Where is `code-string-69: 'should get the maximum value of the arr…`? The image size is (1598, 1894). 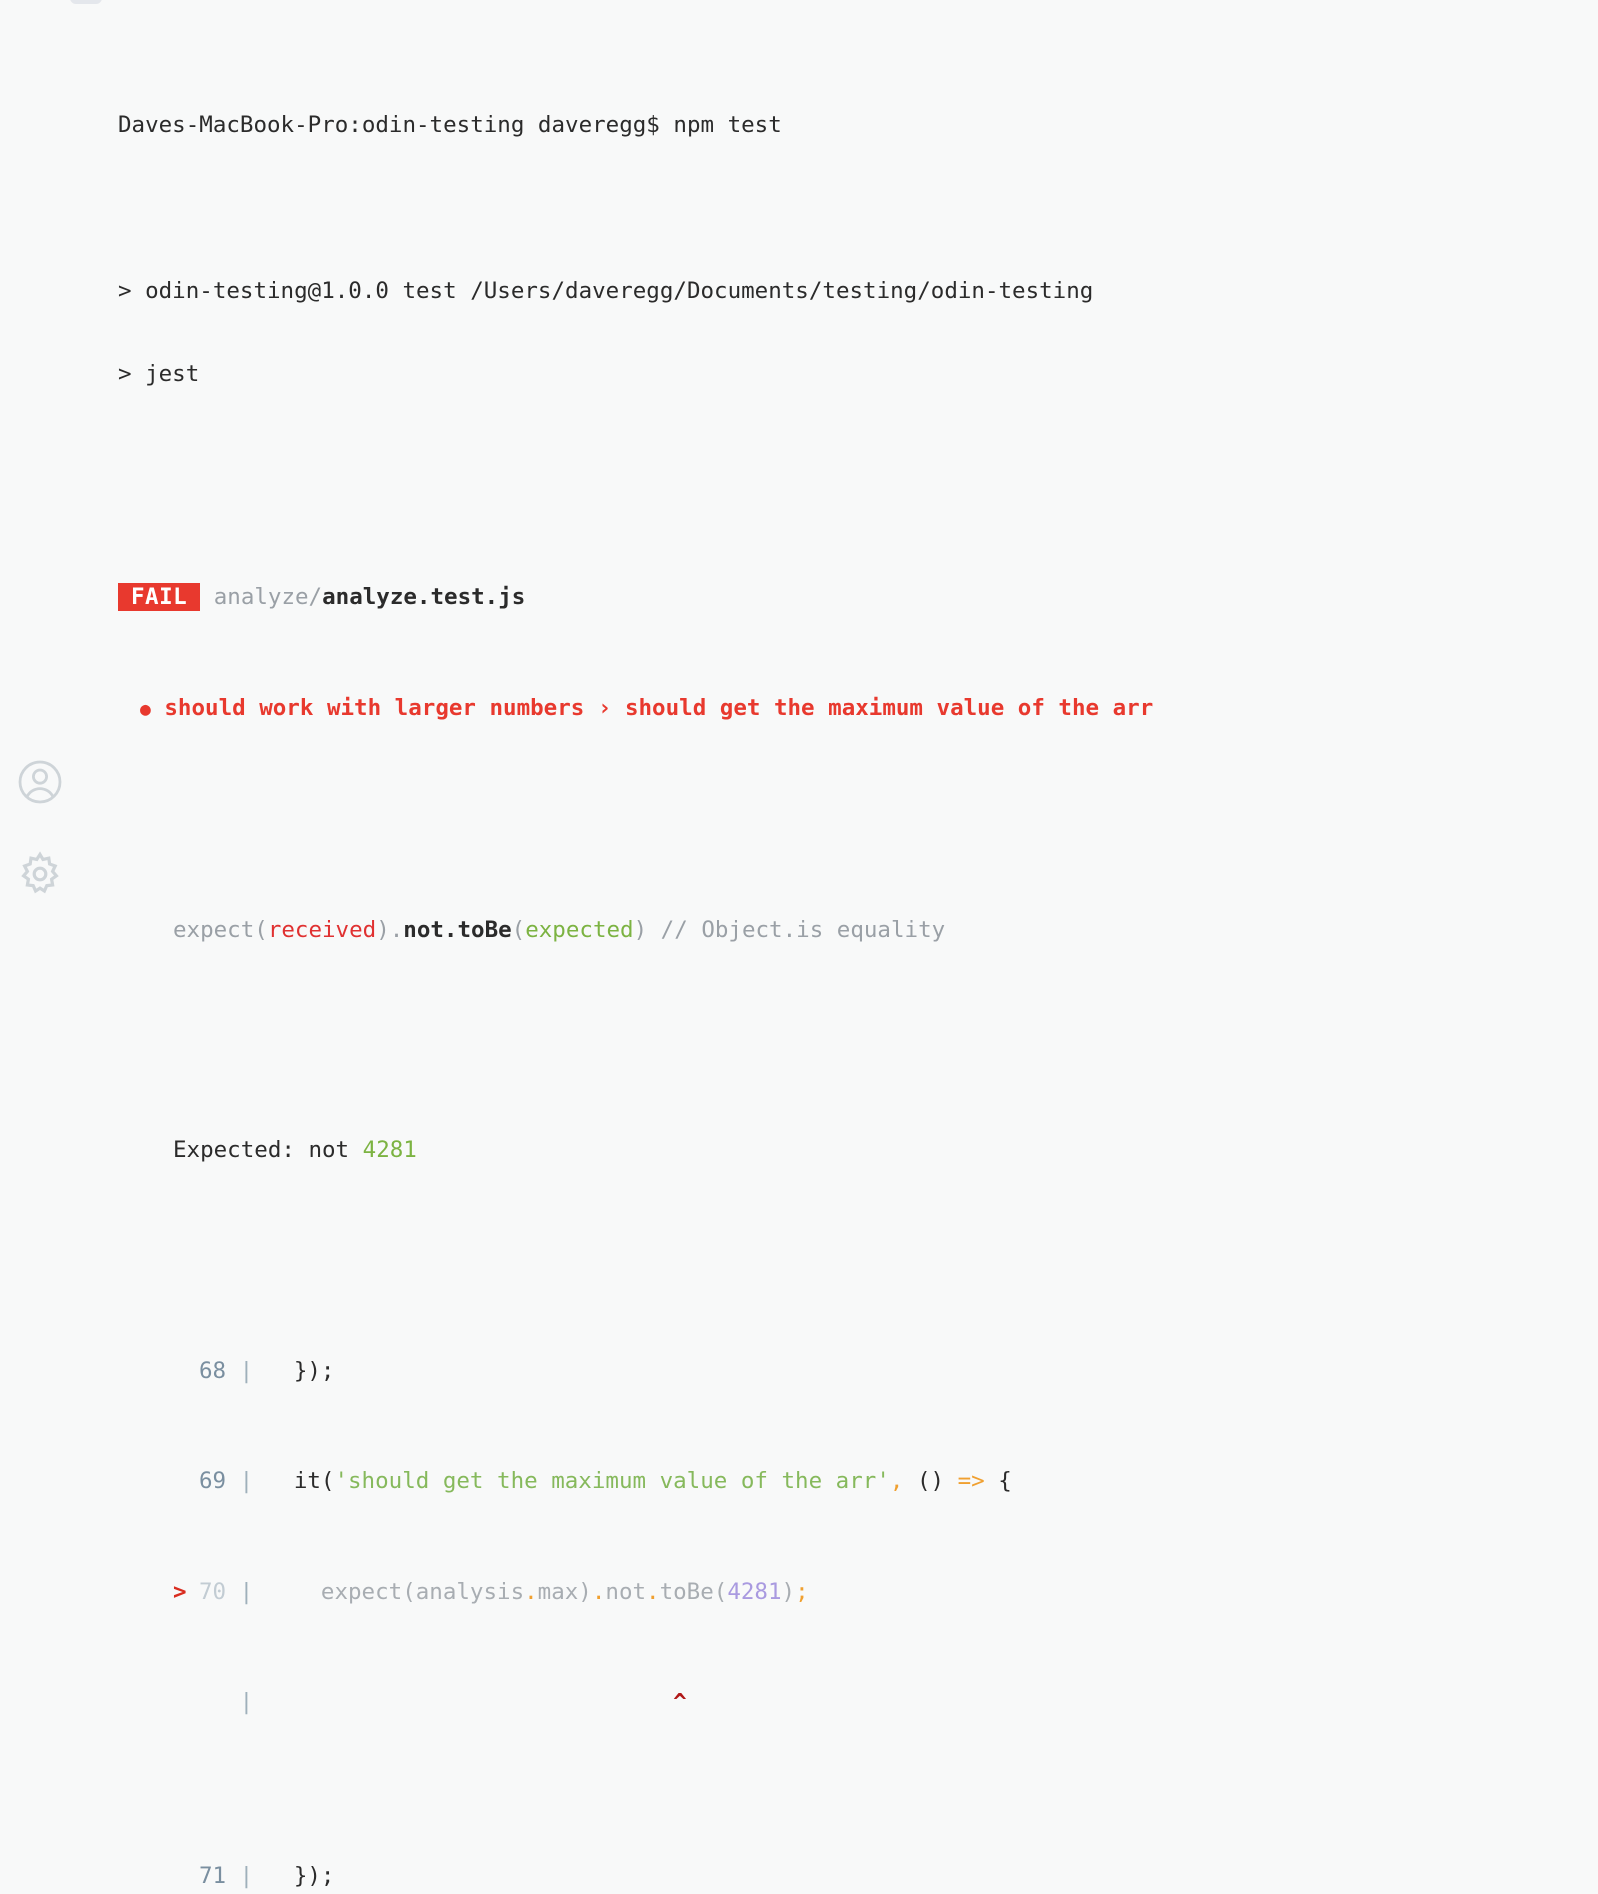 code-string-69: 'should get the maximum value of the arr… is located at coordinates (612, 1481).